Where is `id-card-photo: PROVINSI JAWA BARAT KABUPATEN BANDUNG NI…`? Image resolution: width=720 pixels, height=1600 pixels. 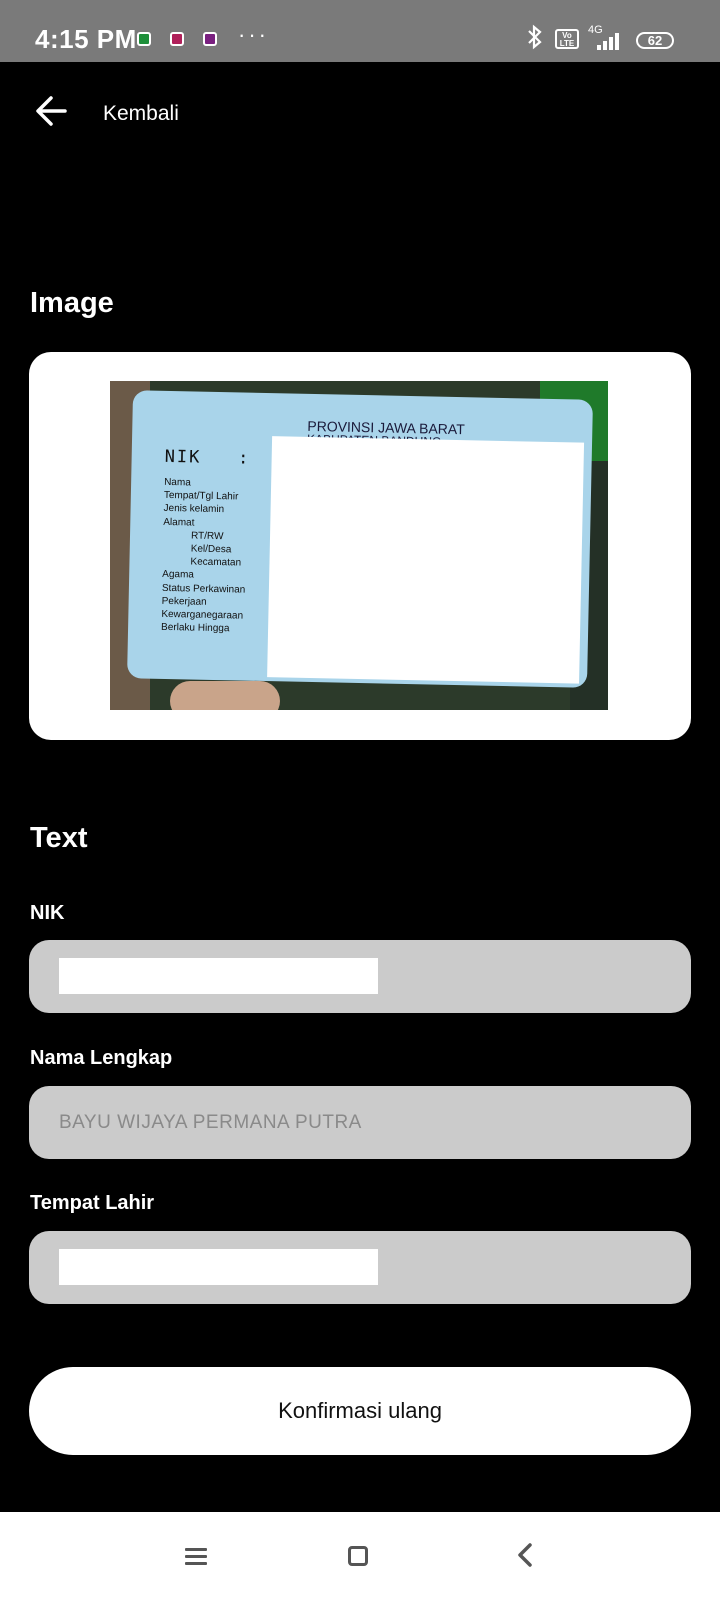
id-card-photo: PROVINSI JAWA BARAT KABUPATEN BANDUNG NI… is located at coordinates (359, 545).